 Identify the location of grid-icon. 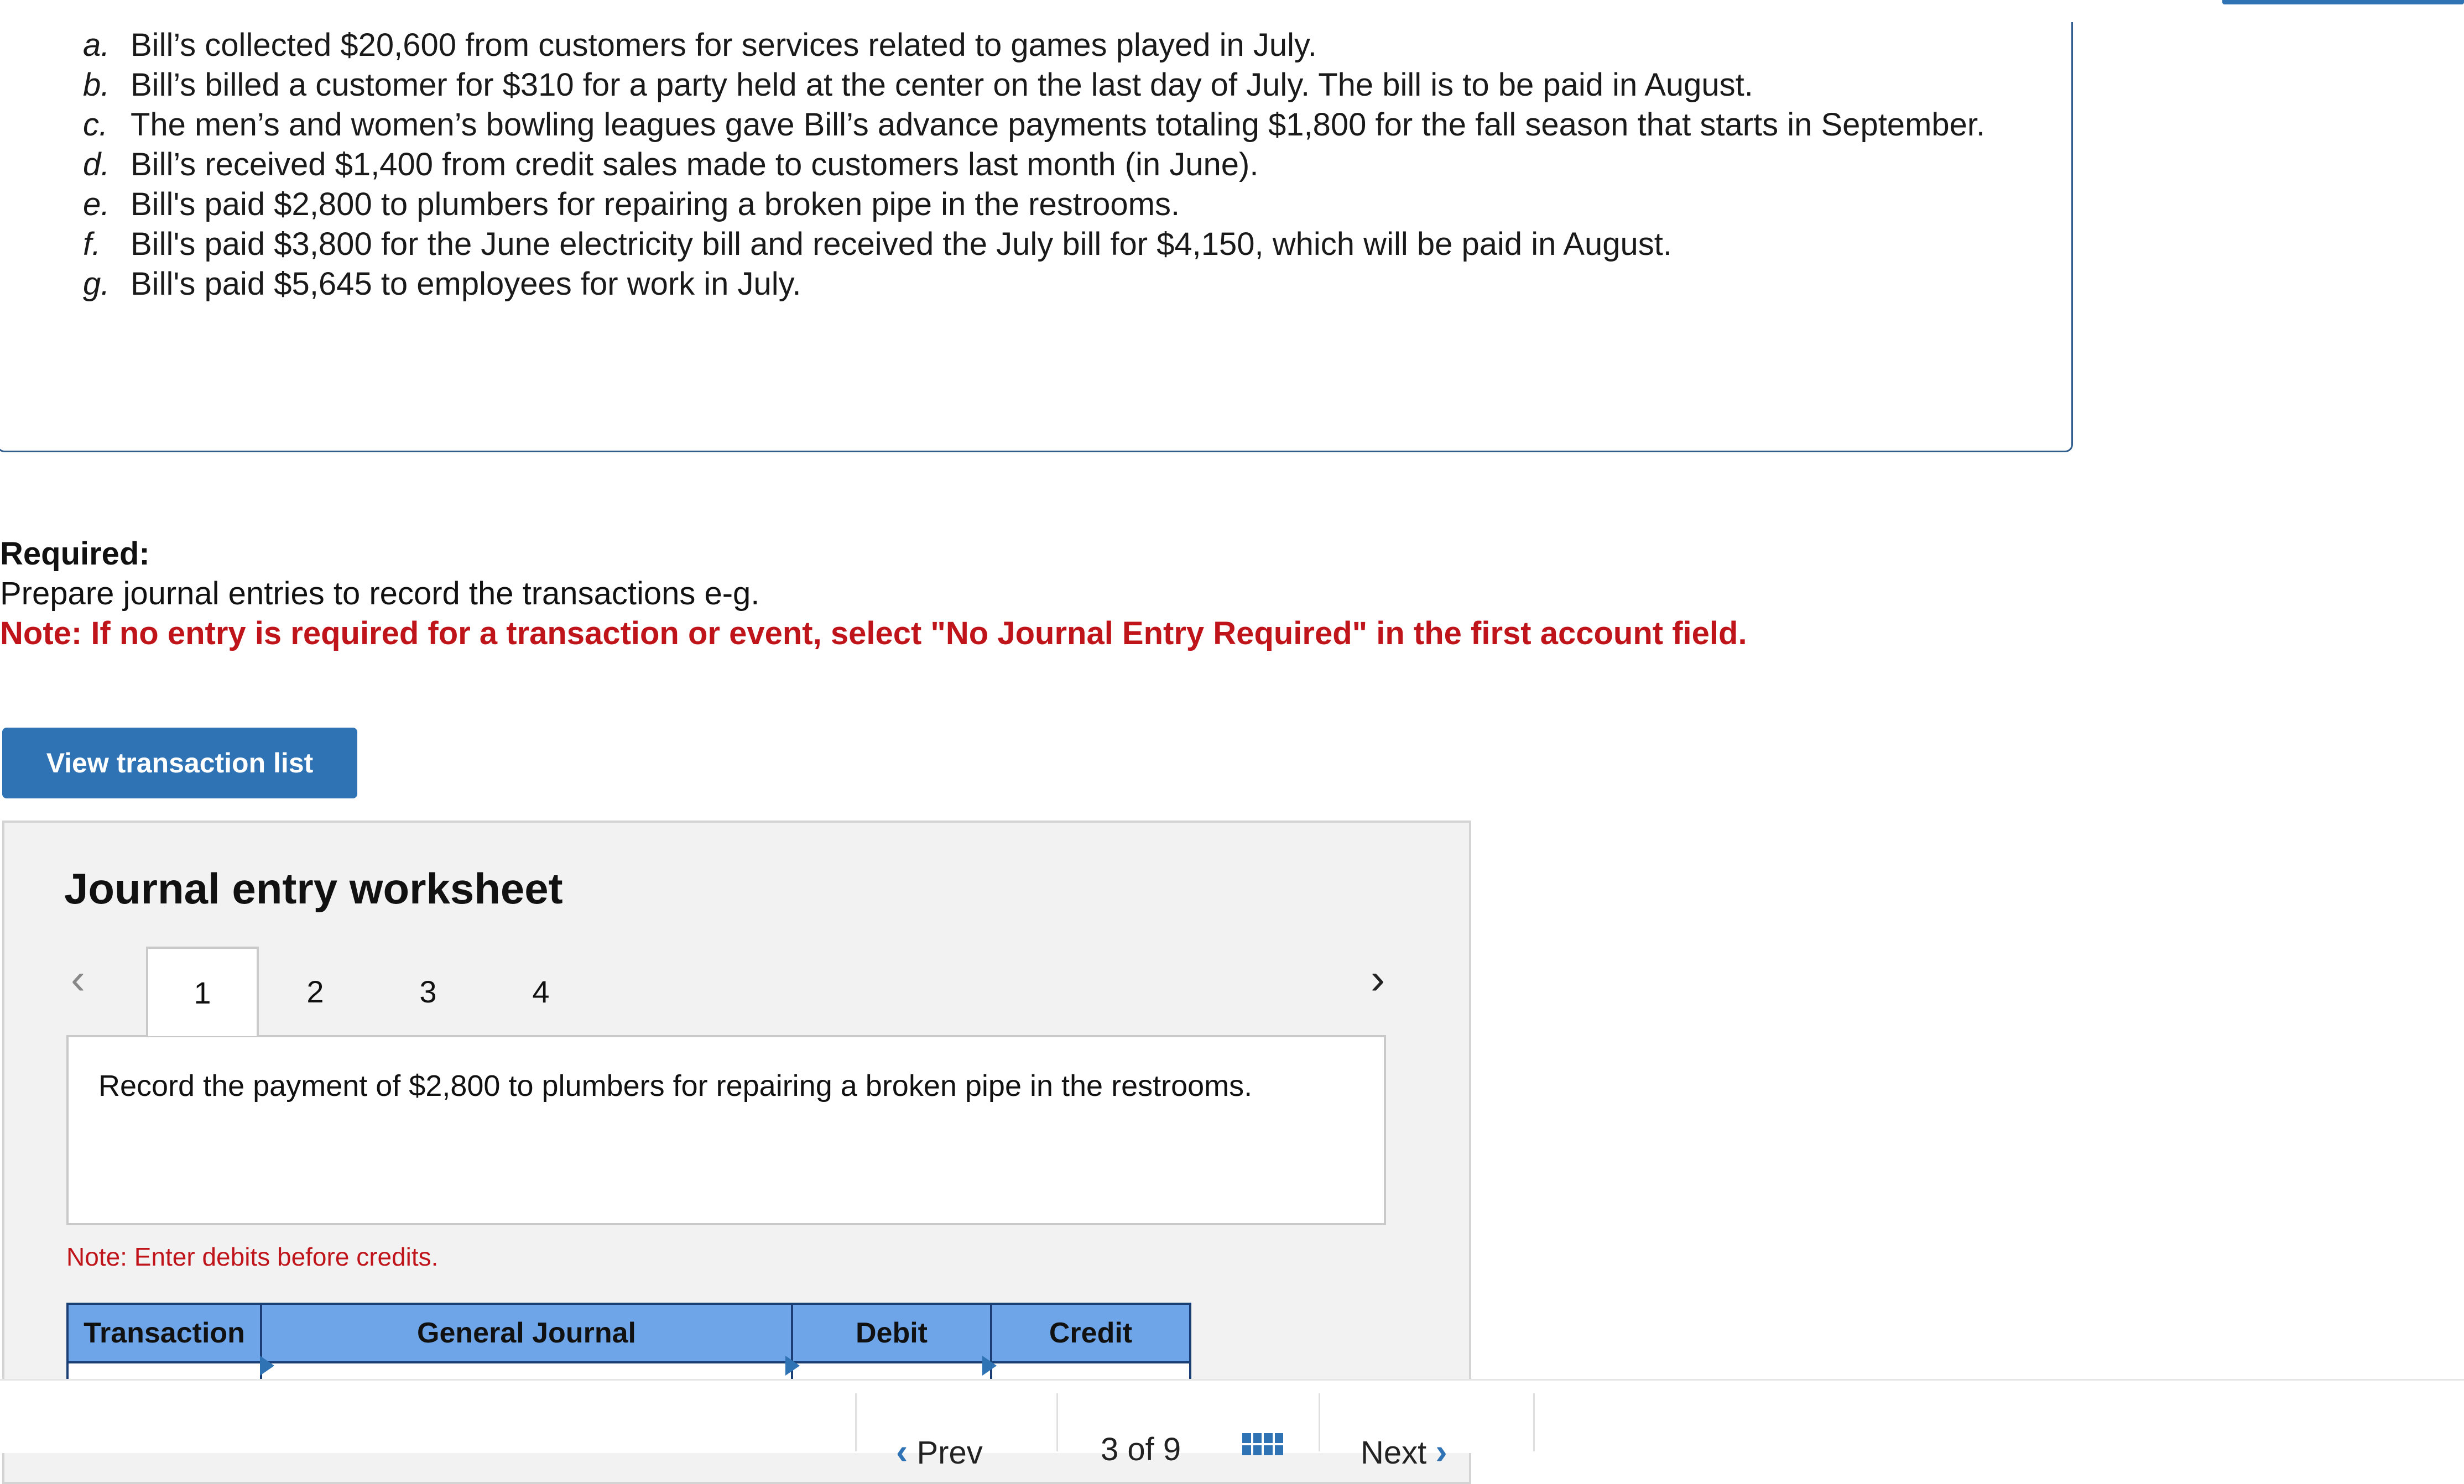
(1262, 1444).